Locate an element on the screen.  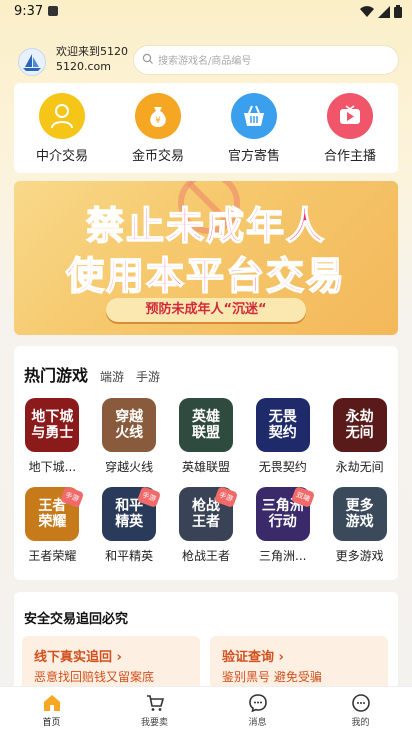
game-item: 无畏 契约 无畏契约 is located at coordinates (282, 436).